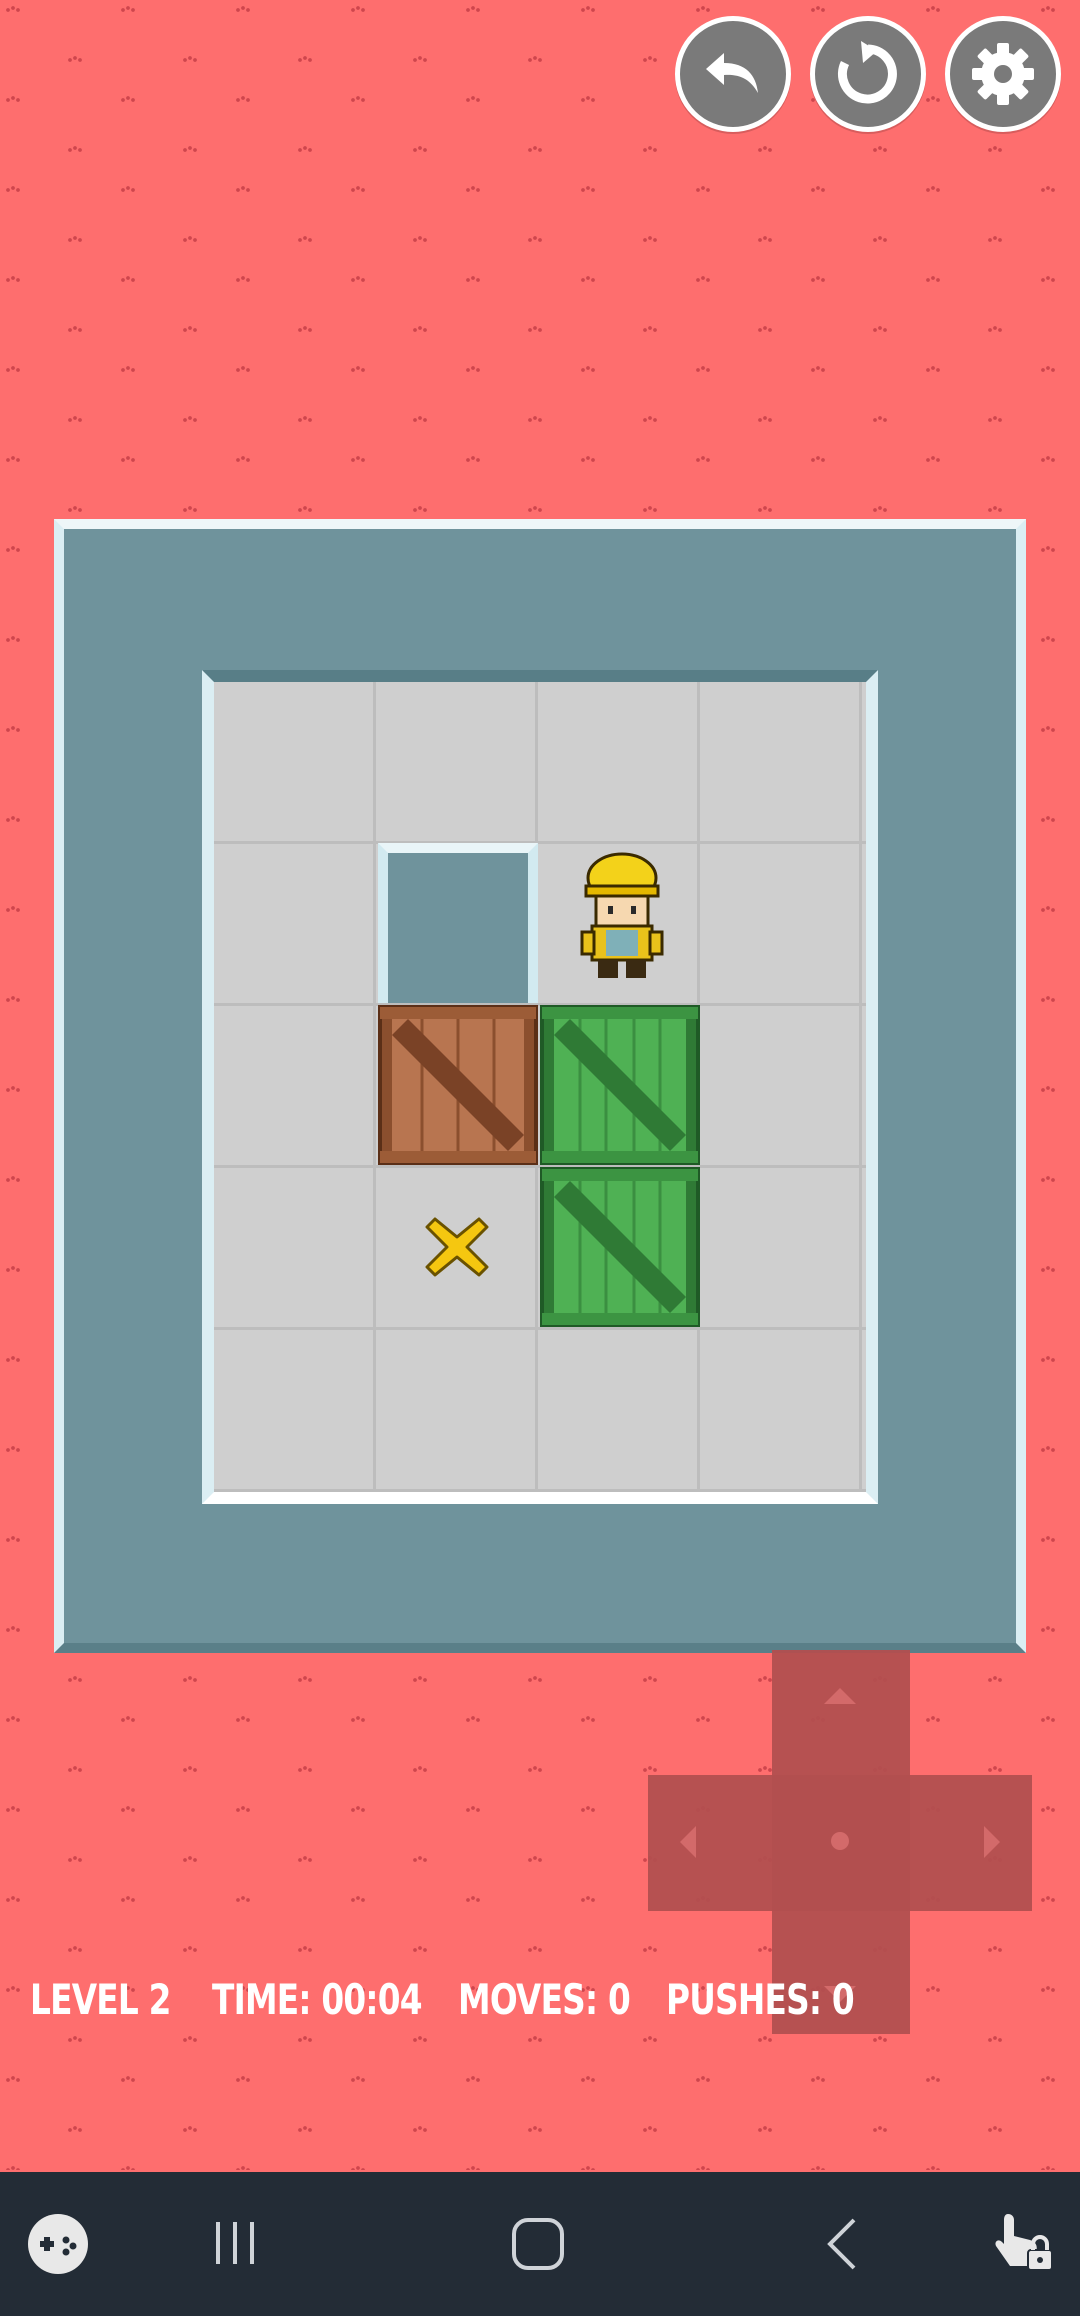 This screenshot has width=1080, height=2316. What do you see at coordinates (842, 2244) in the screenshot?
I see `back-icon` at bounding box center [842, 2244].